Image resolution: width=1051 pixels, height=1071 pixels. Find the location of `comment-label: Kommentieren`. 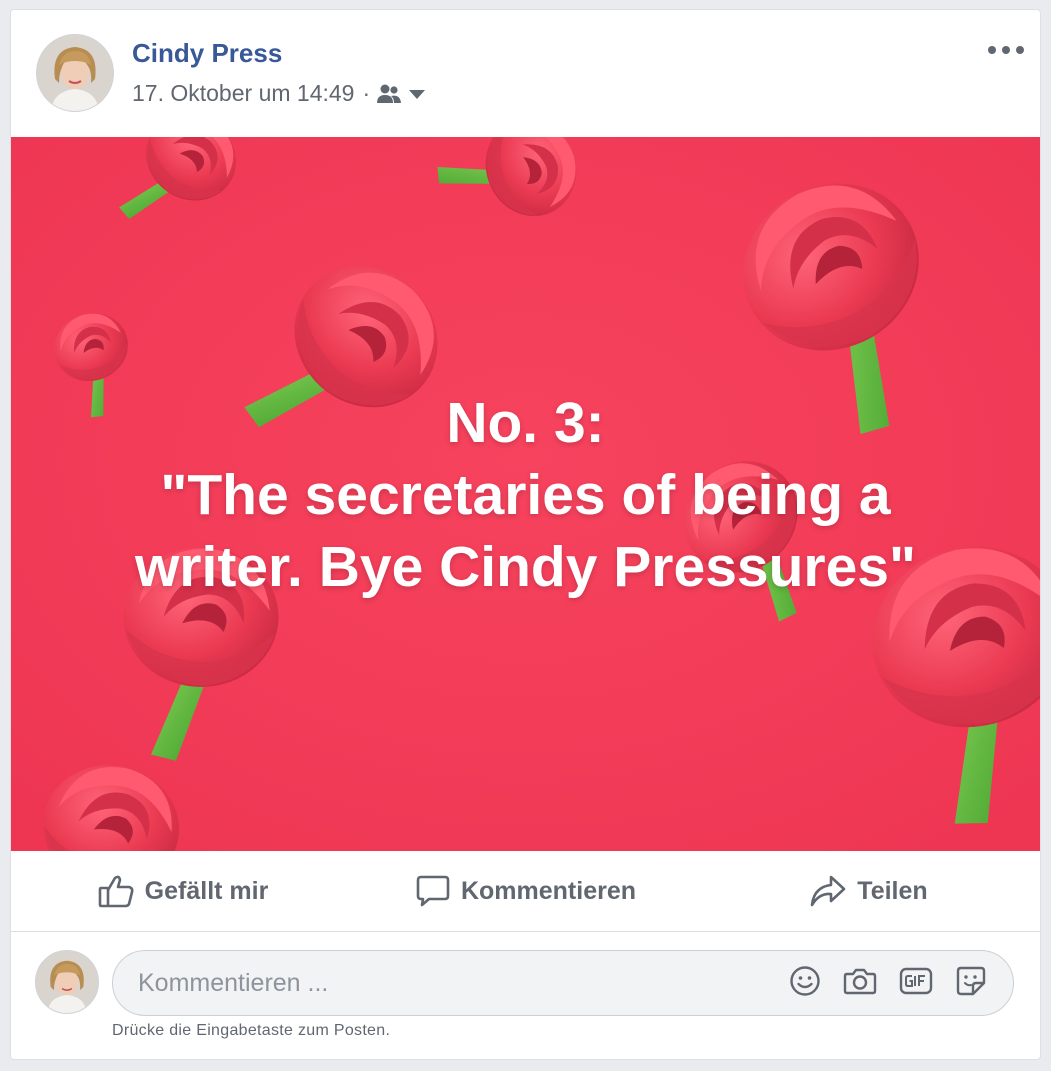

comment-label: Kommentieren is located at coordinates (548, 890).